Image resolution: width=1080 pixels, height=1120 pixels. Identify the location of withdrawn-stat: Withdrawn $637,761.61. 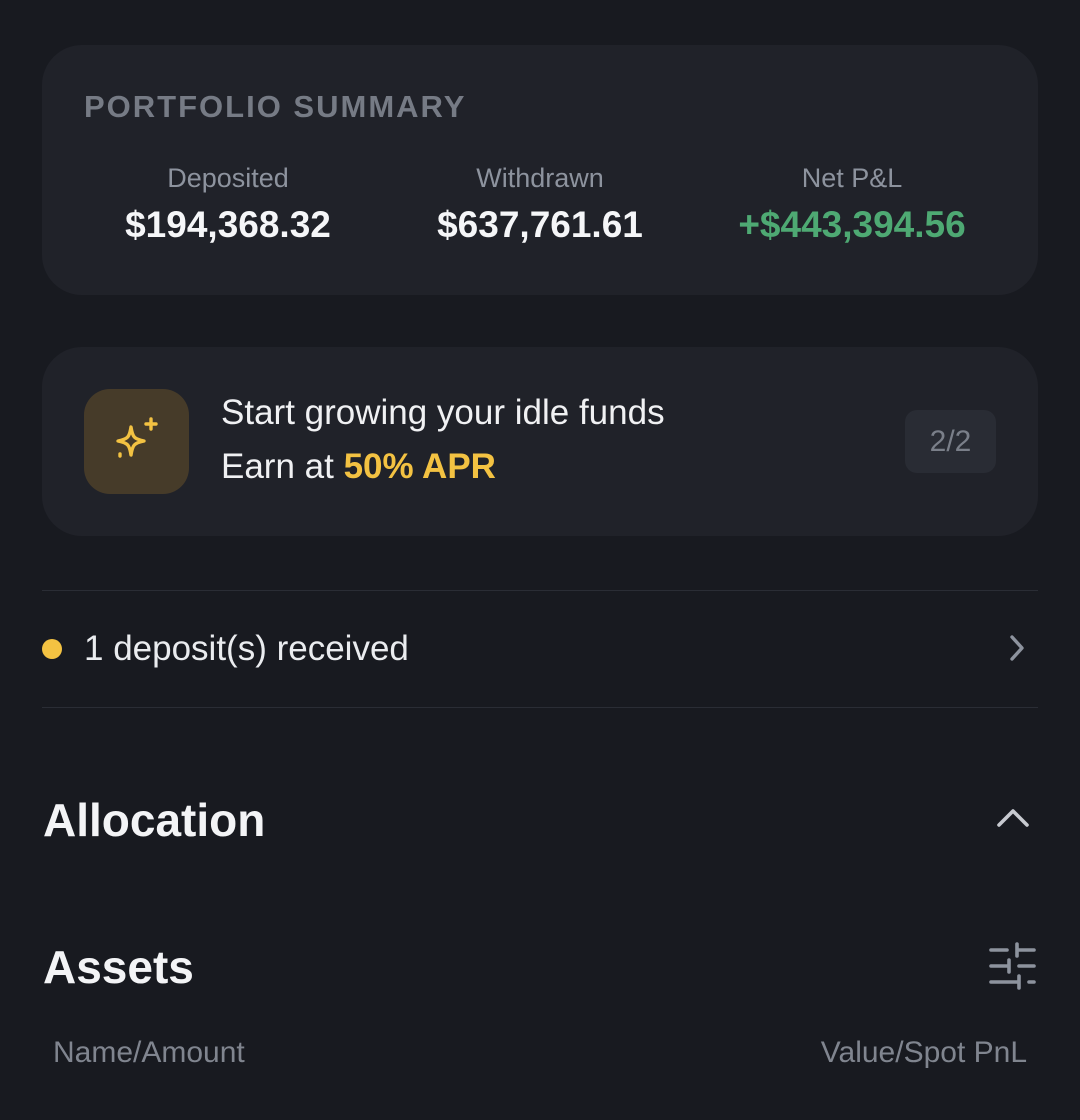
(540, 204).